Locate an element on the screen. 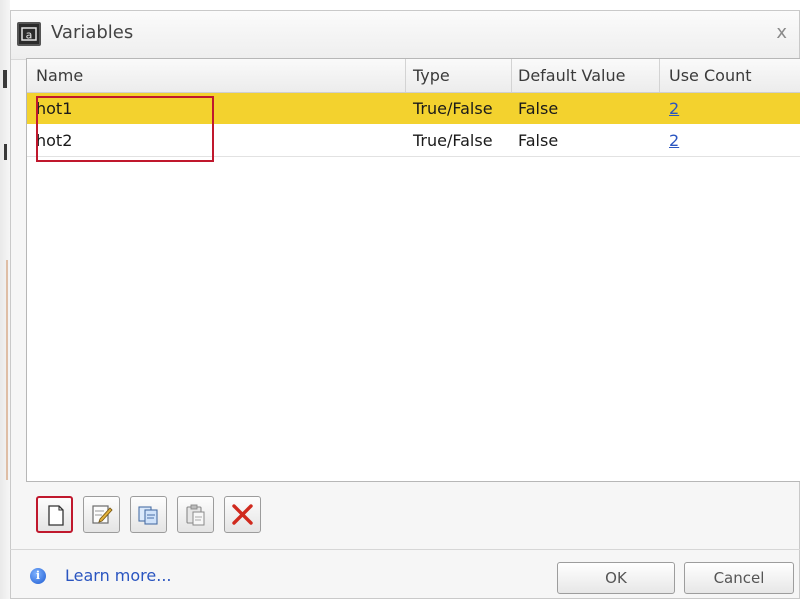 This screenshot has width=800, height=599. column-header-type: Type is located at coordinates (431, 75).